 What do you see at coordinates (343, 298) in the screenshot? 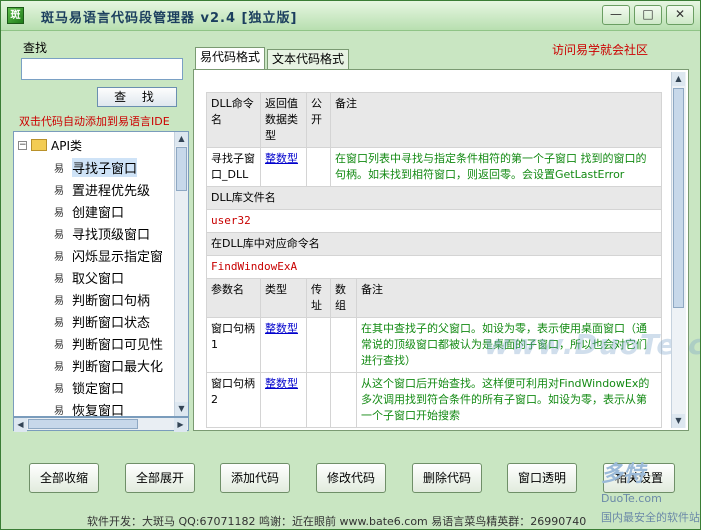
I see `header-array: 数组` at bounding box center [343, 298].